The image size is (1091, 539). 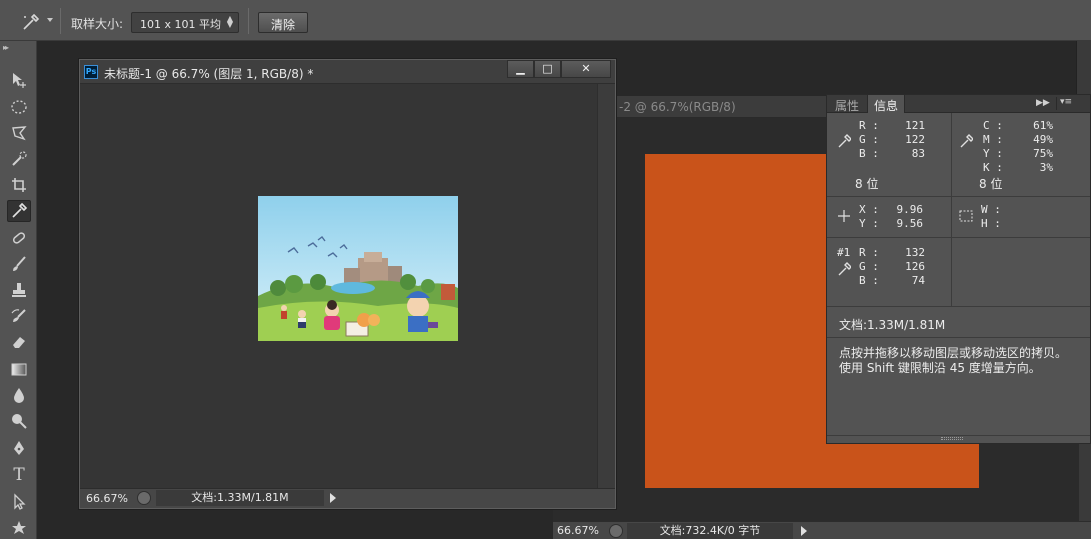 I want to click on dodge-icon, so click(x=19, y=421).